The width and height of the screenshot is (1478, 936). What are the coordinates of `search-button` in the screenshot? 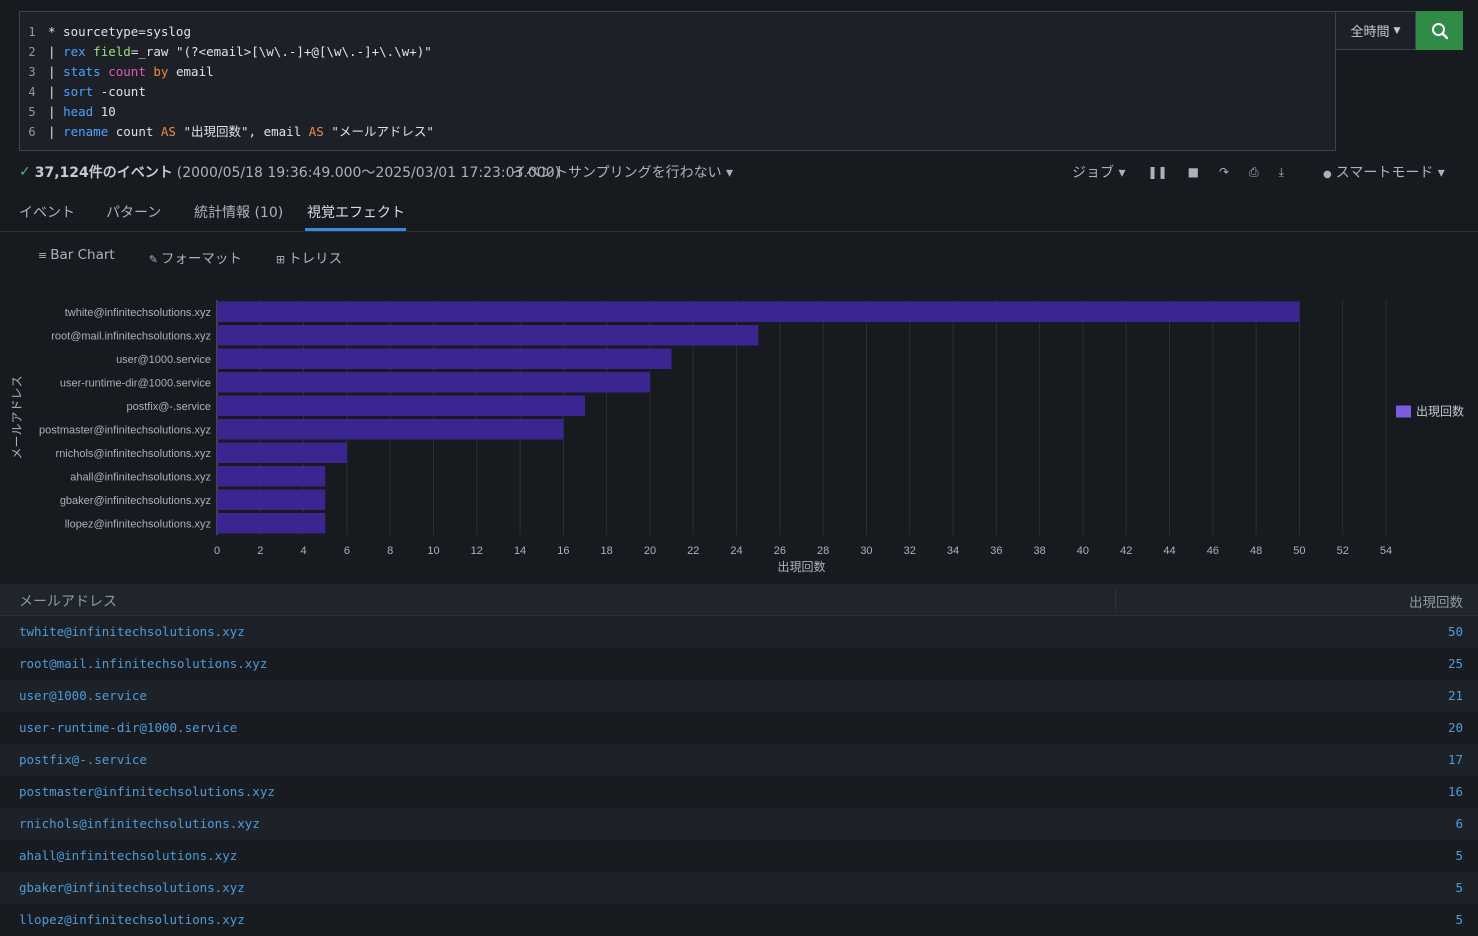 It's located at (1439, 30).